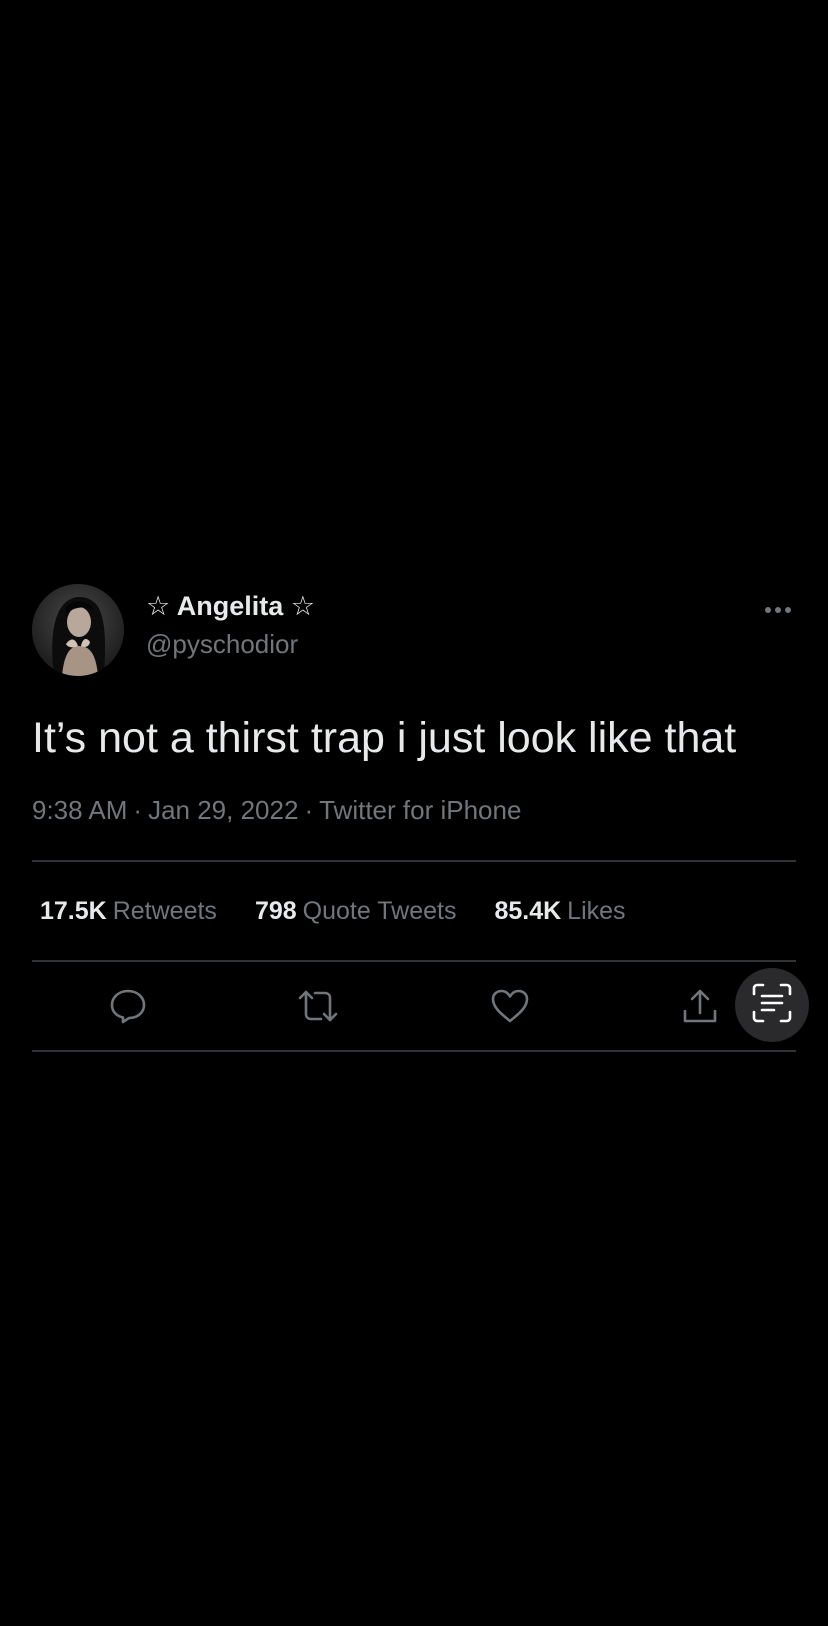 The width and height of the screenshot is (828, 1626). I want to click on tweet-time: 9:38 AM, so click(79, 810).